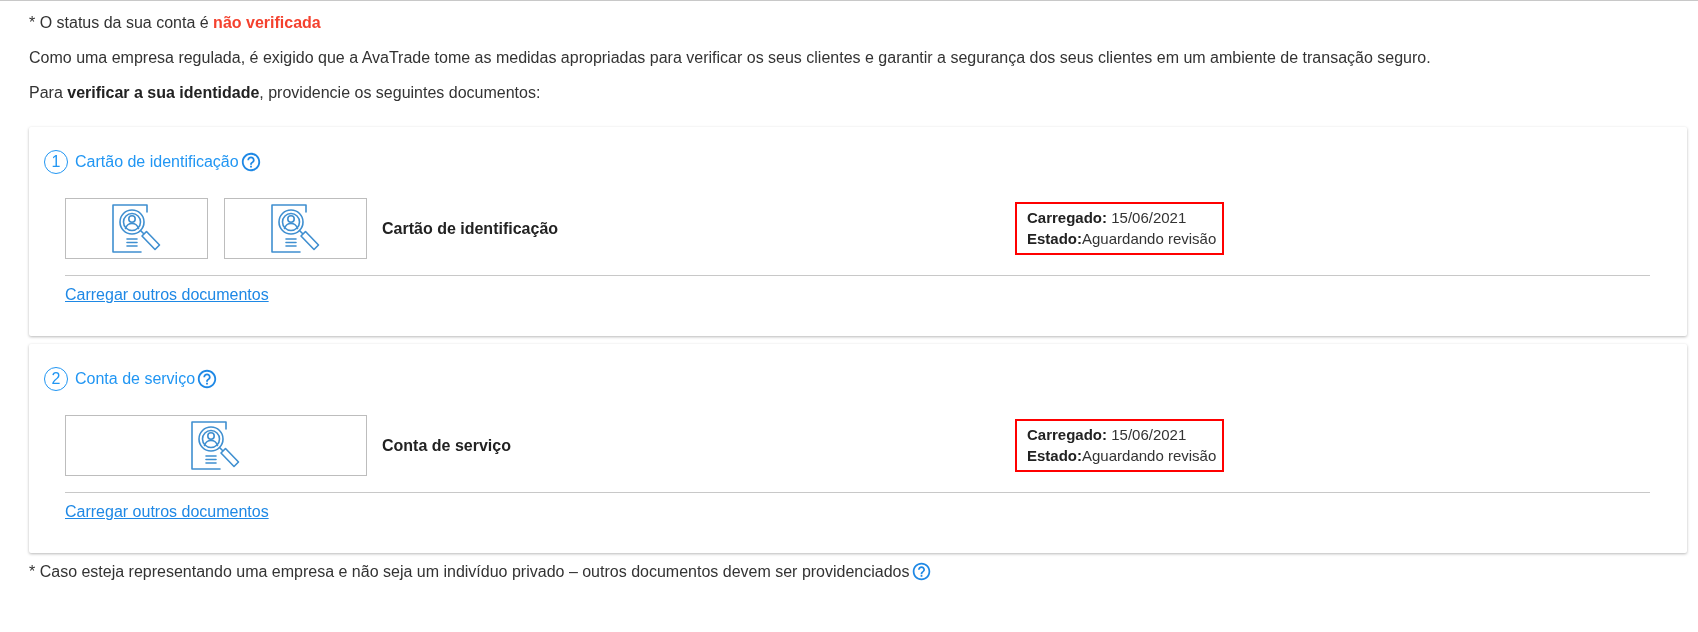 This screenshot has height=632, width=1698. Describe the element at coordinates (175, 23) in the screenshot. I see `account-status-text: * O status da sua conta é não verificada` at that location.